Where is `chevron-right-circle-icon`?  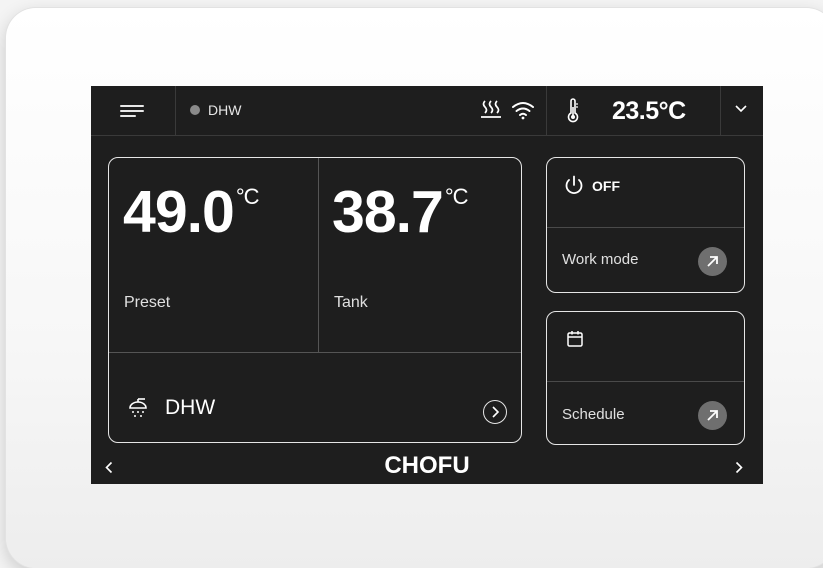
chevron-right-circle-icon is located at coordinates (495, 412).